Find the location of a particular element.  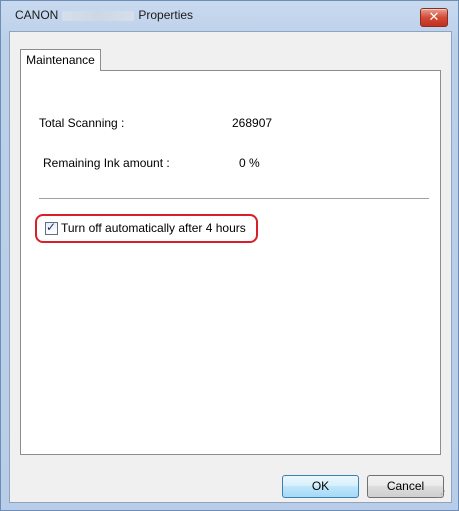

total-scanning-value: 268907 is located at coordinates (252, 123).